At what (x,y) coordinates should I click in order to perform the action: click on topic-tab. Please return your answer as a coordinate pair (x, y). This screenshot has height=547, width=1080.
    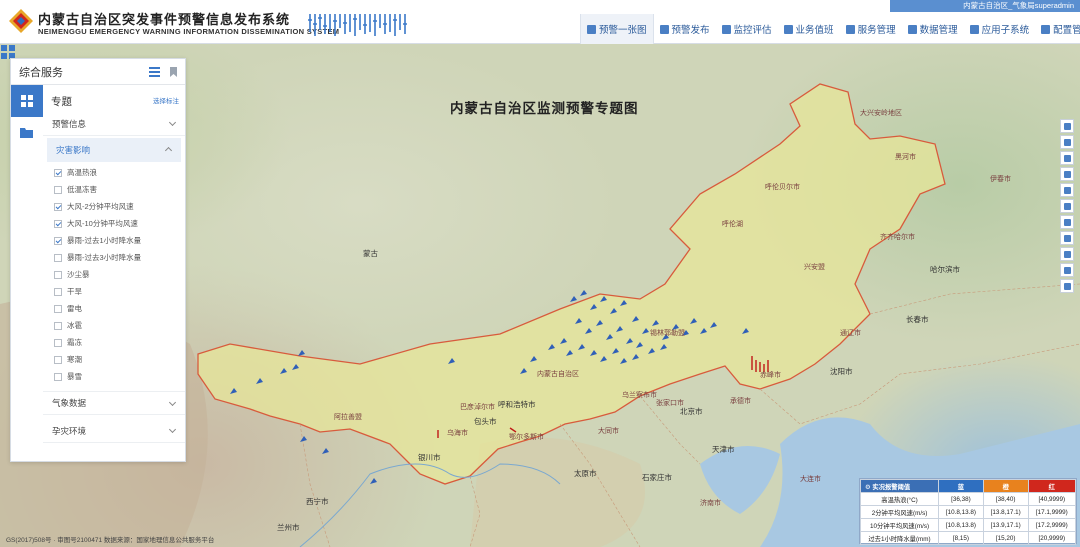
    Looking at the image, I should click on (27, 101).